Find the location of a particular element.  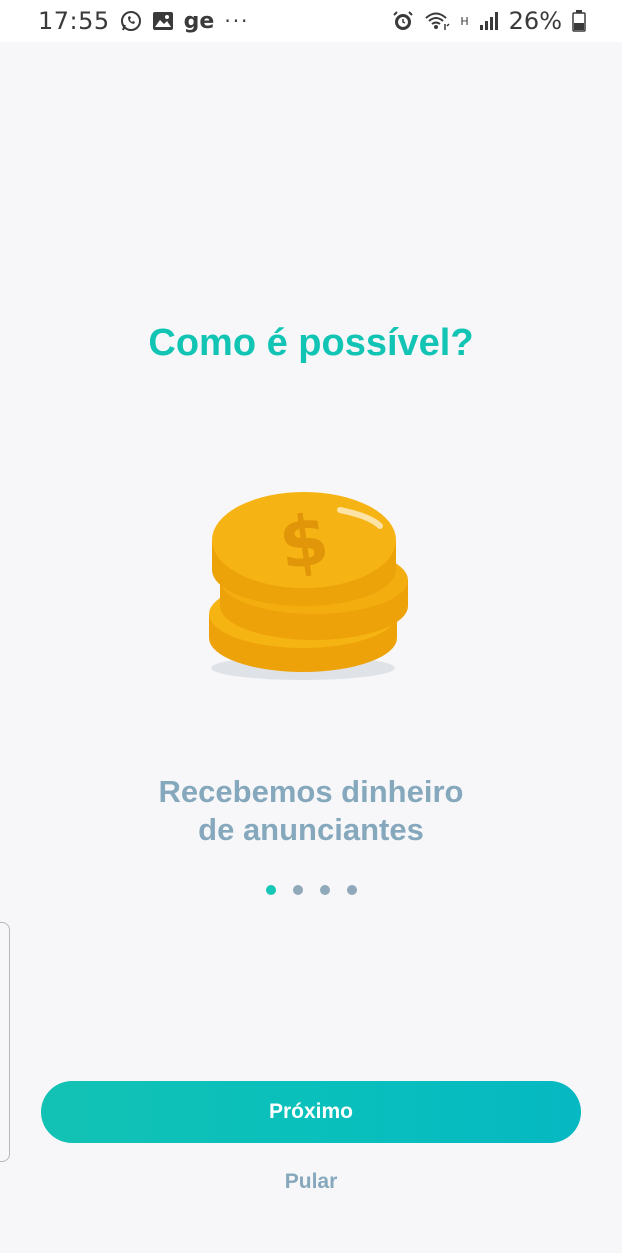

coins-illustration: $ is located at coordinates (312, 588).